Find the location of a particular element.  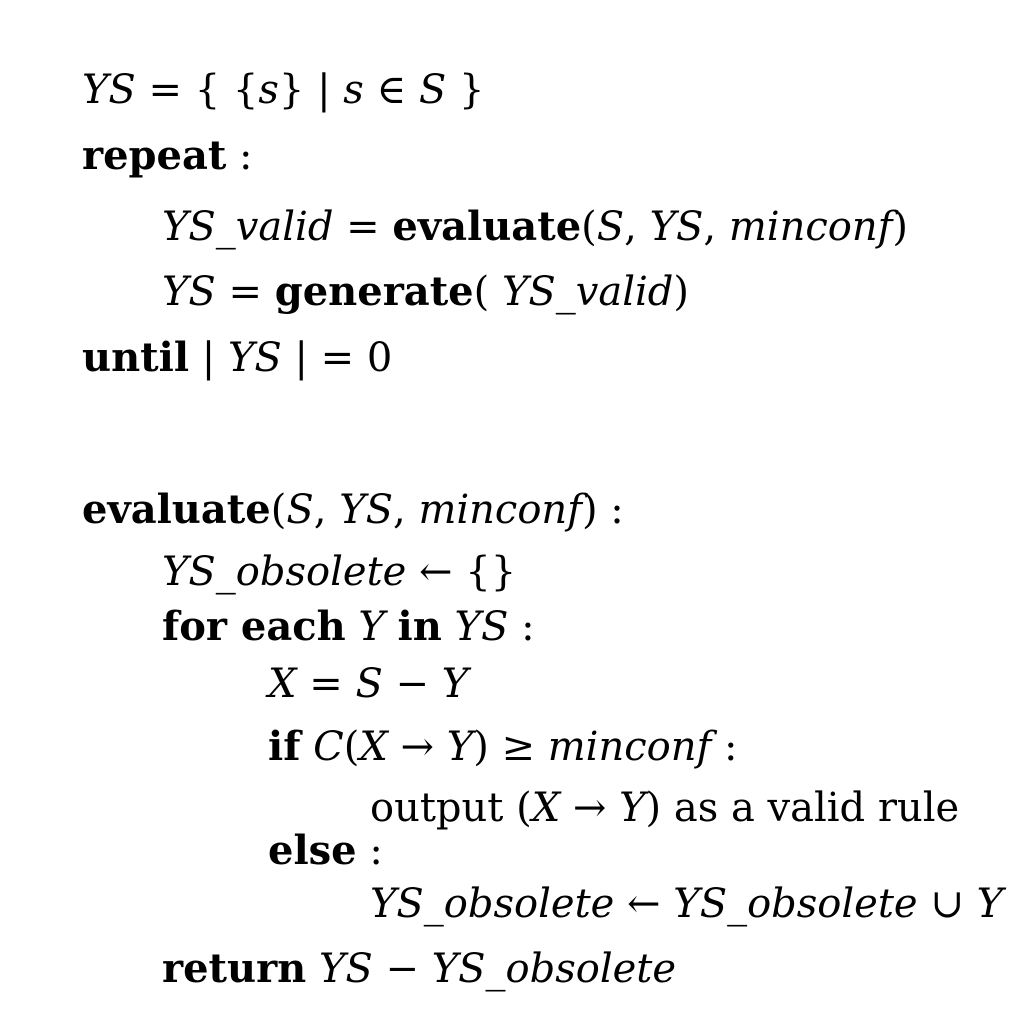

abs-bar: | is located at coordinates (208, 358).